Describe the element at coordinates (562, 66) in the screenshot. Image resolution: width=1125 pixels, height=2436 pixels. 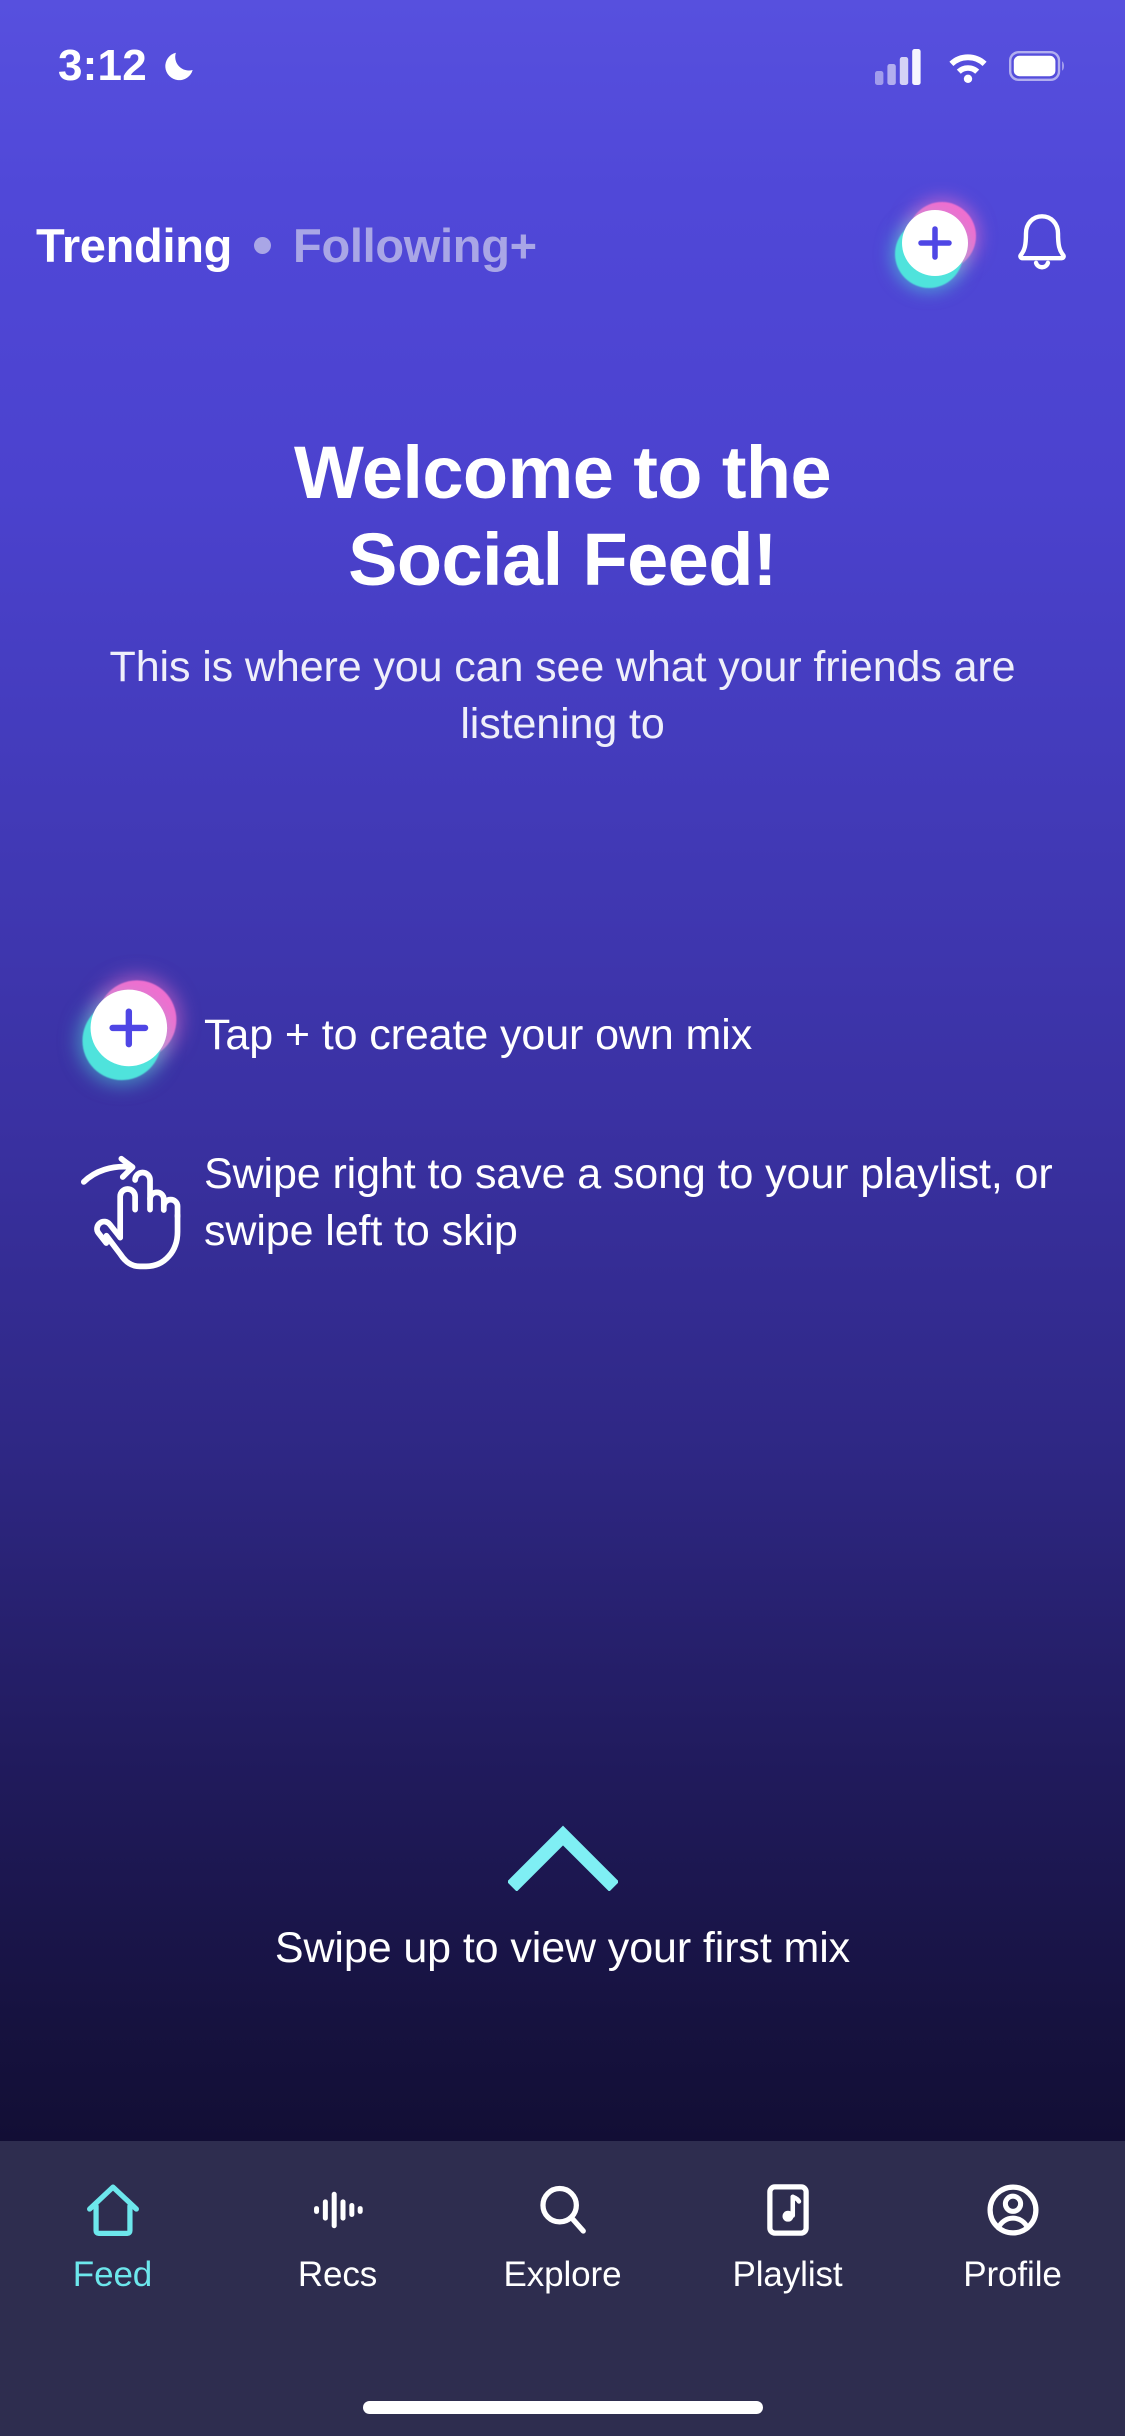
I see `status-bar: 3:12` at that location.